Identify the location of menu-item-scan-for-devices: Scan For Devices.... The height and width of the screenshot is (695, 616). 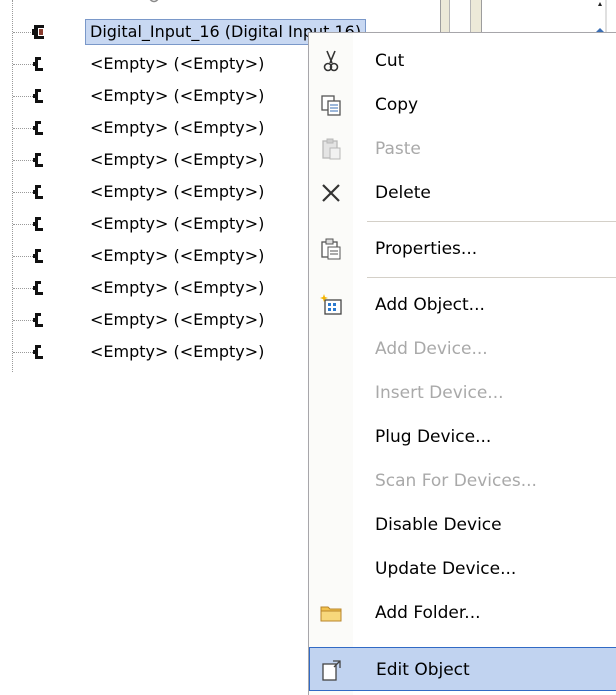
(462, 481).